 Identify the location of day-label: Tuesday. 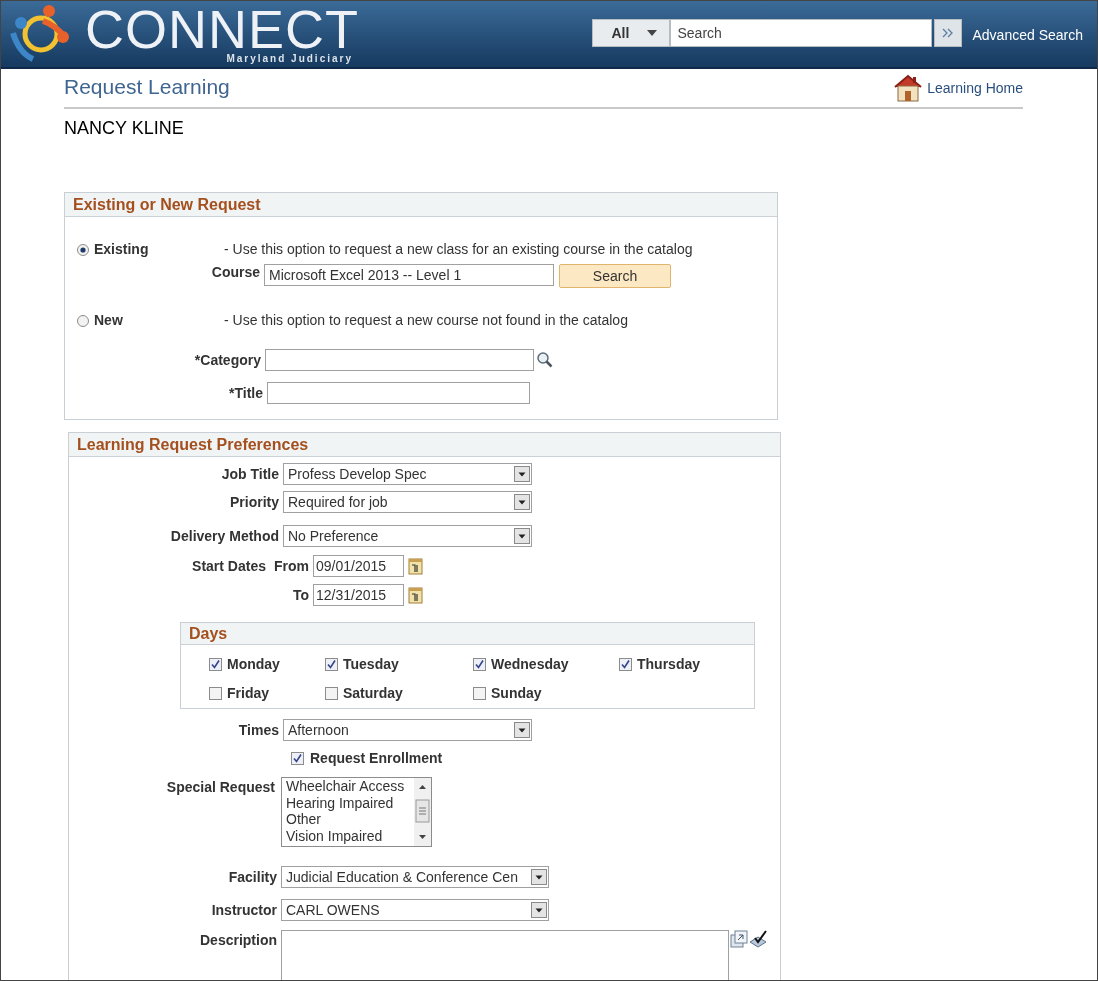
(371, 664).